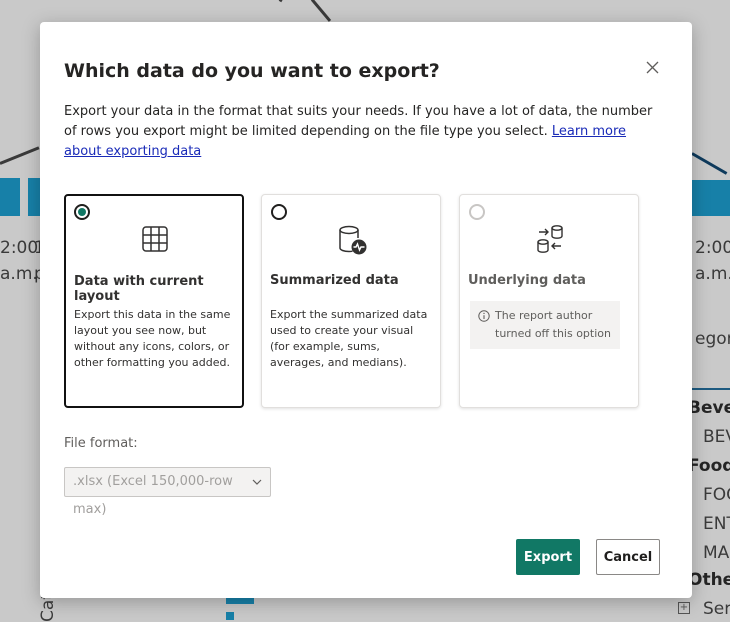  Describe the element at coordinates (716, 609) in the screenshot. I see `table-row: Ser` at that location.